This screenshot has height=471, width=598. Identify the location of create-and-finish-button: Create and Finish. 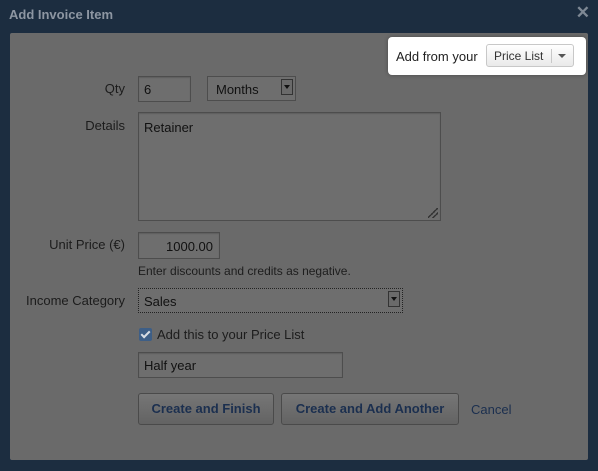
(206, 409).